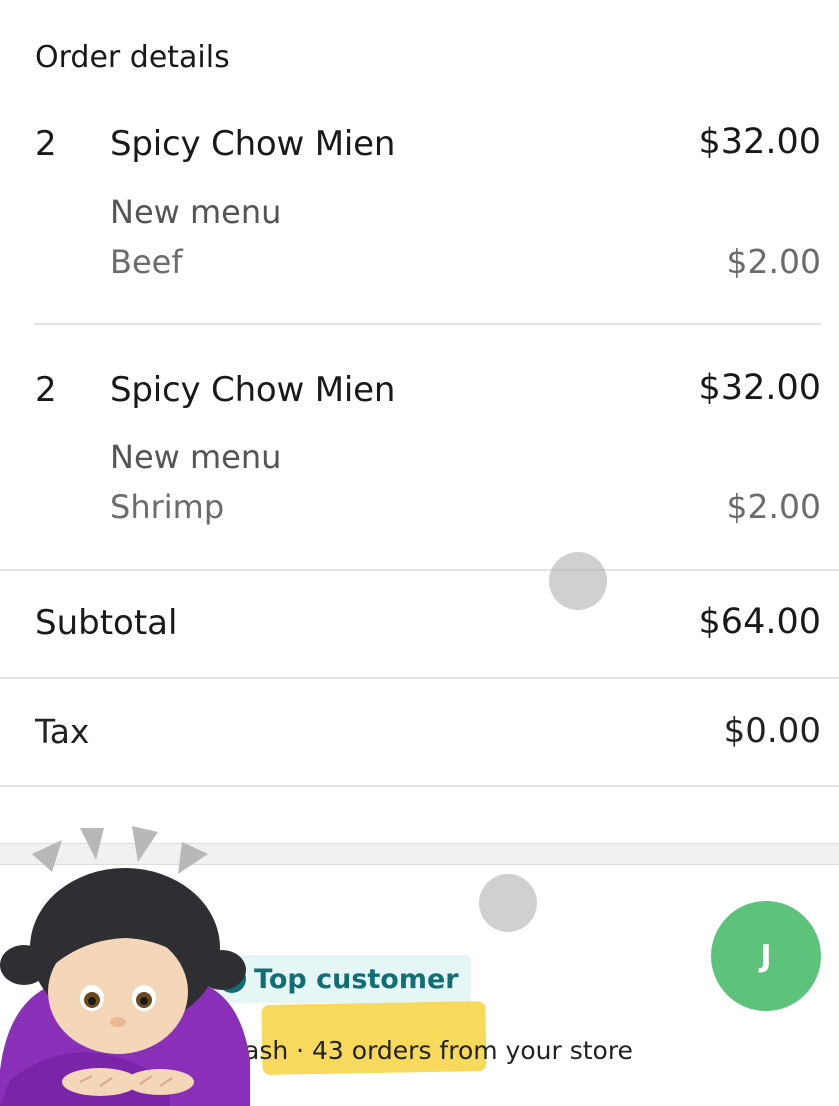 The width and height of the screenshot is (839, 1106). I want to click on order-details-title: Order details, so click(132, 57).